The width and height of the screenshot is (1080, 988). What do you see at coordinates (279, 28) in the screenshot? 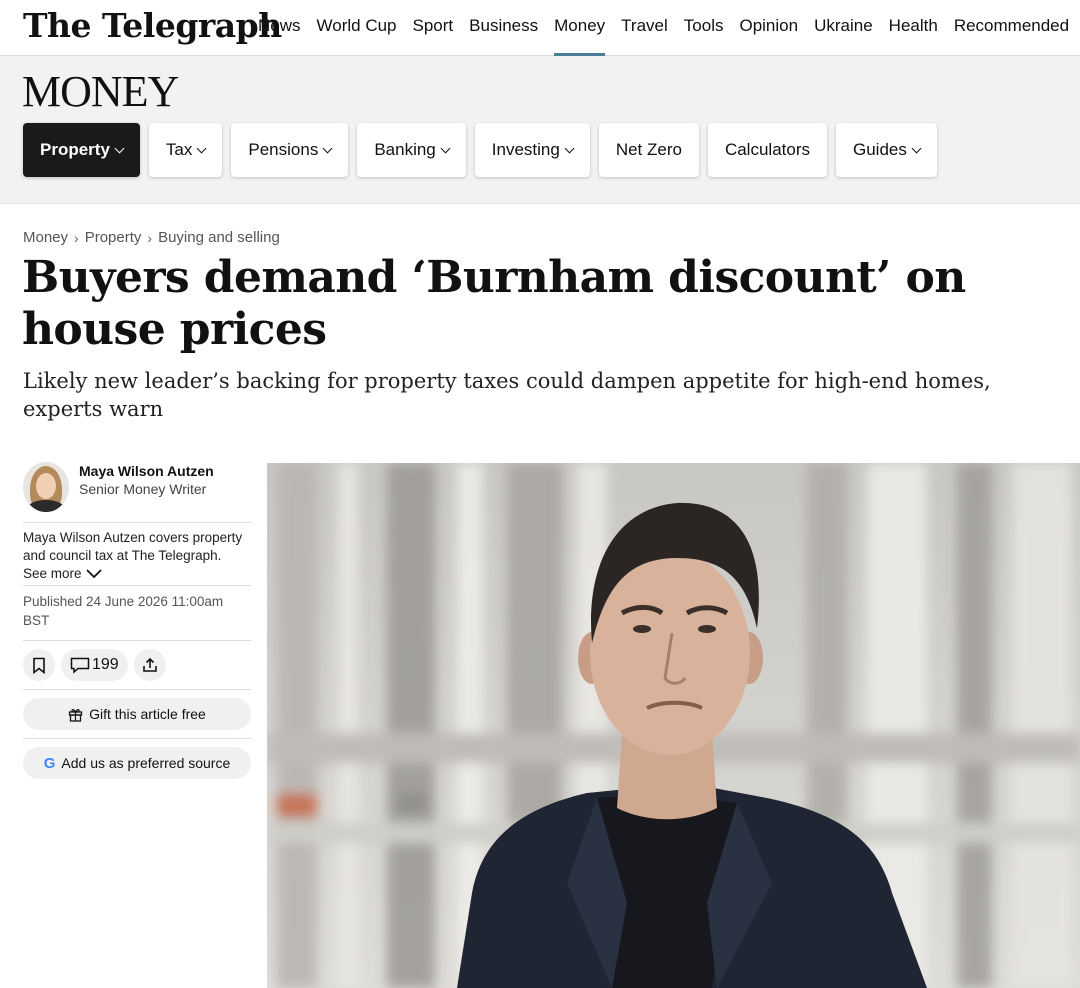
I see `nav-item-news: News` at bounding box center [279, 28].